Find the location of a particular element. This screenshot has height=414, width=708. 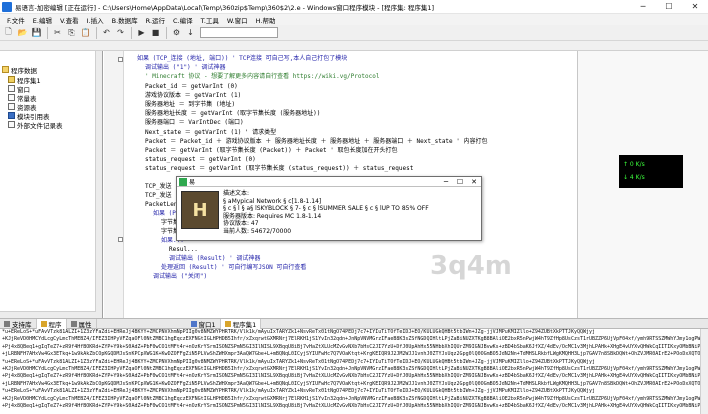

output-scrollbar is located at coordinates (704, 371).